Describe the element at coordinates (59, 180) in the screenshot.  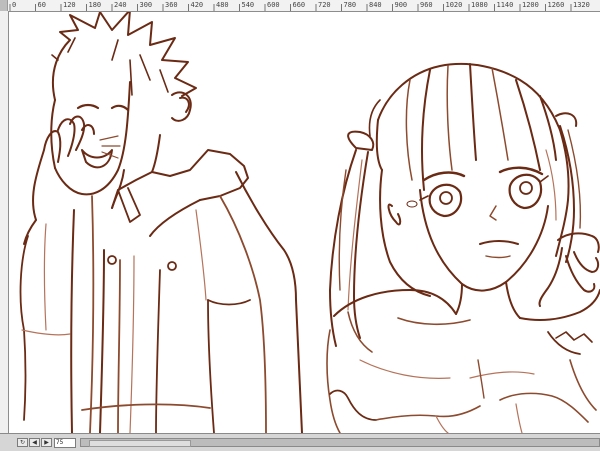
I see `boy-hand` at that location.